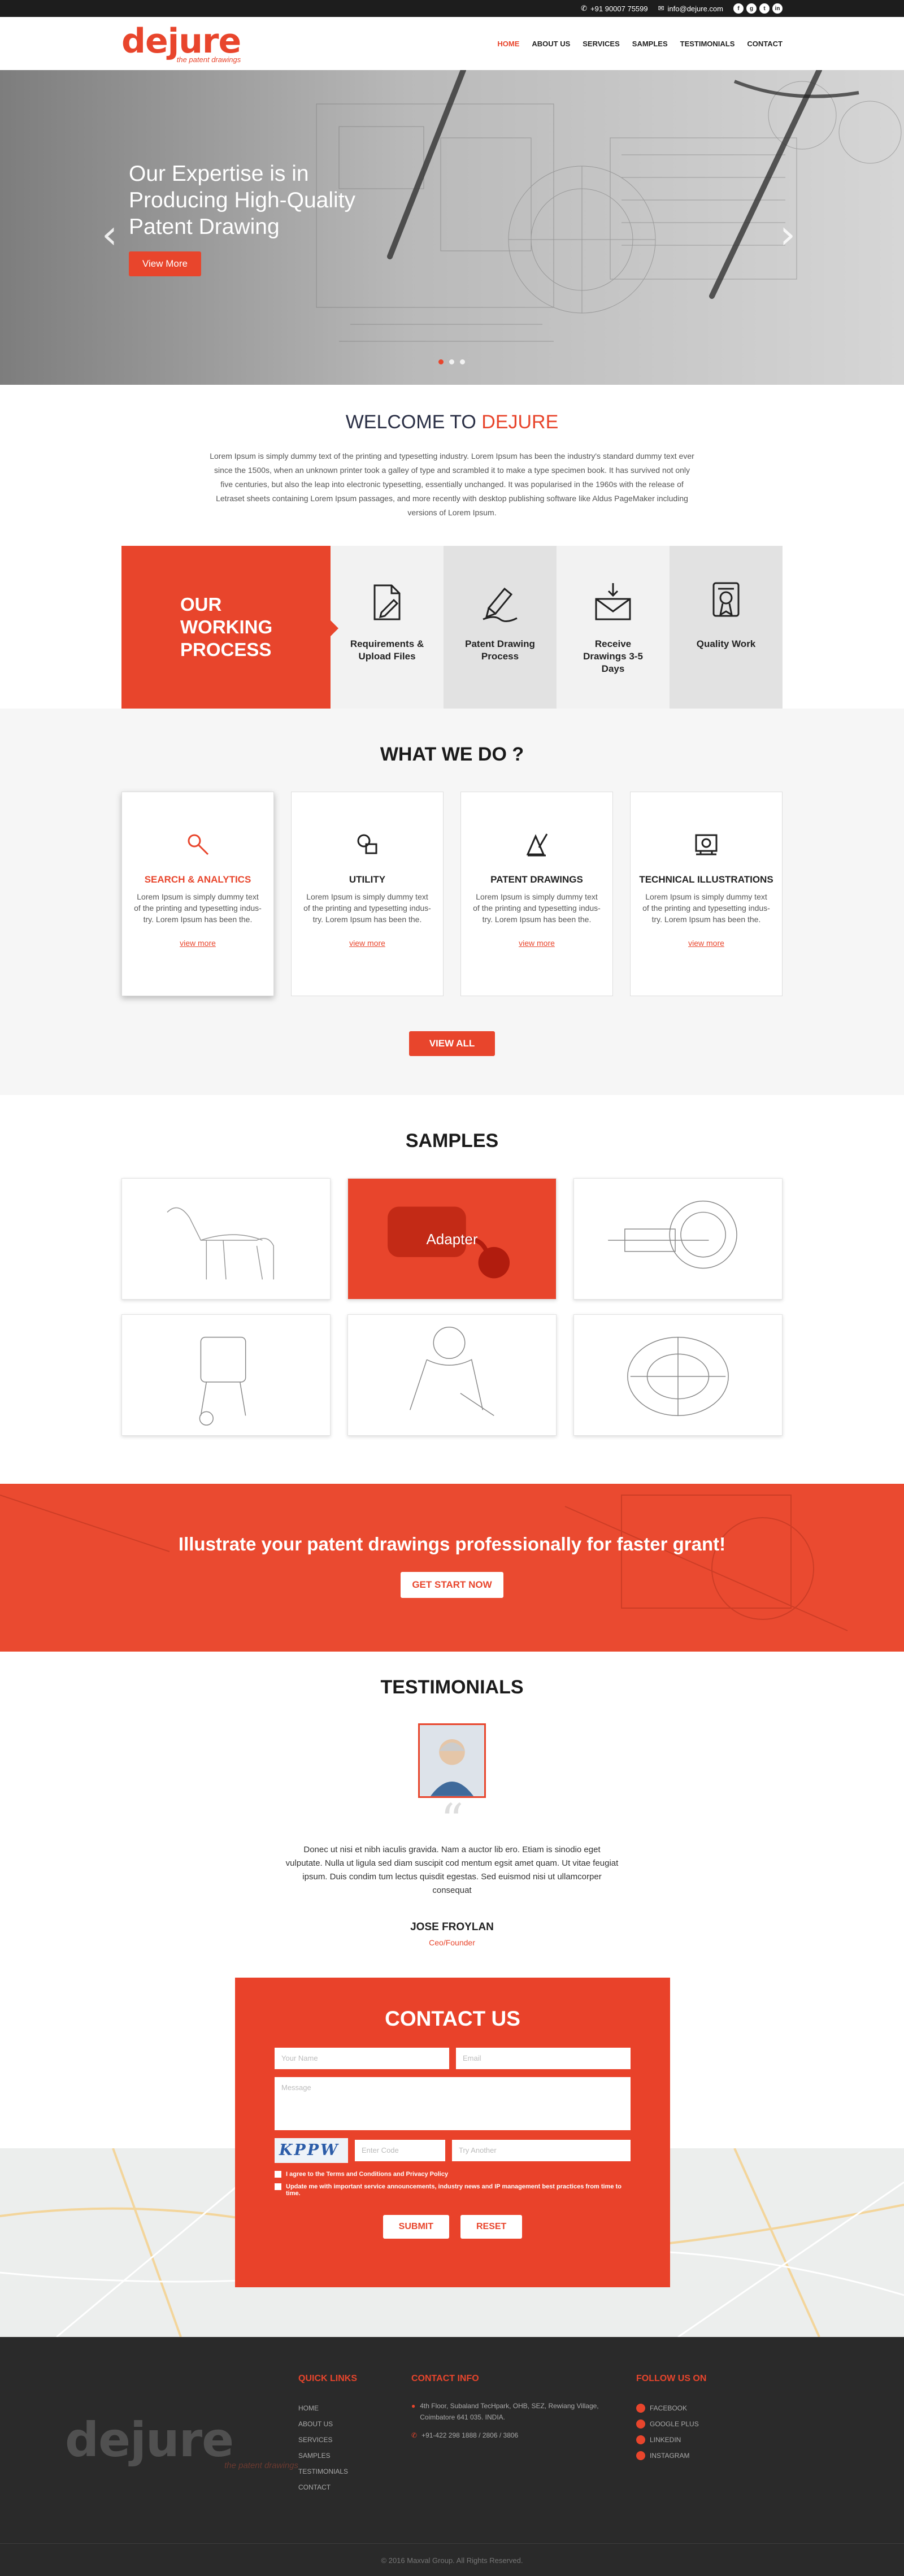  I want to click on service-card-title: UTILITY, so click(367, 879).